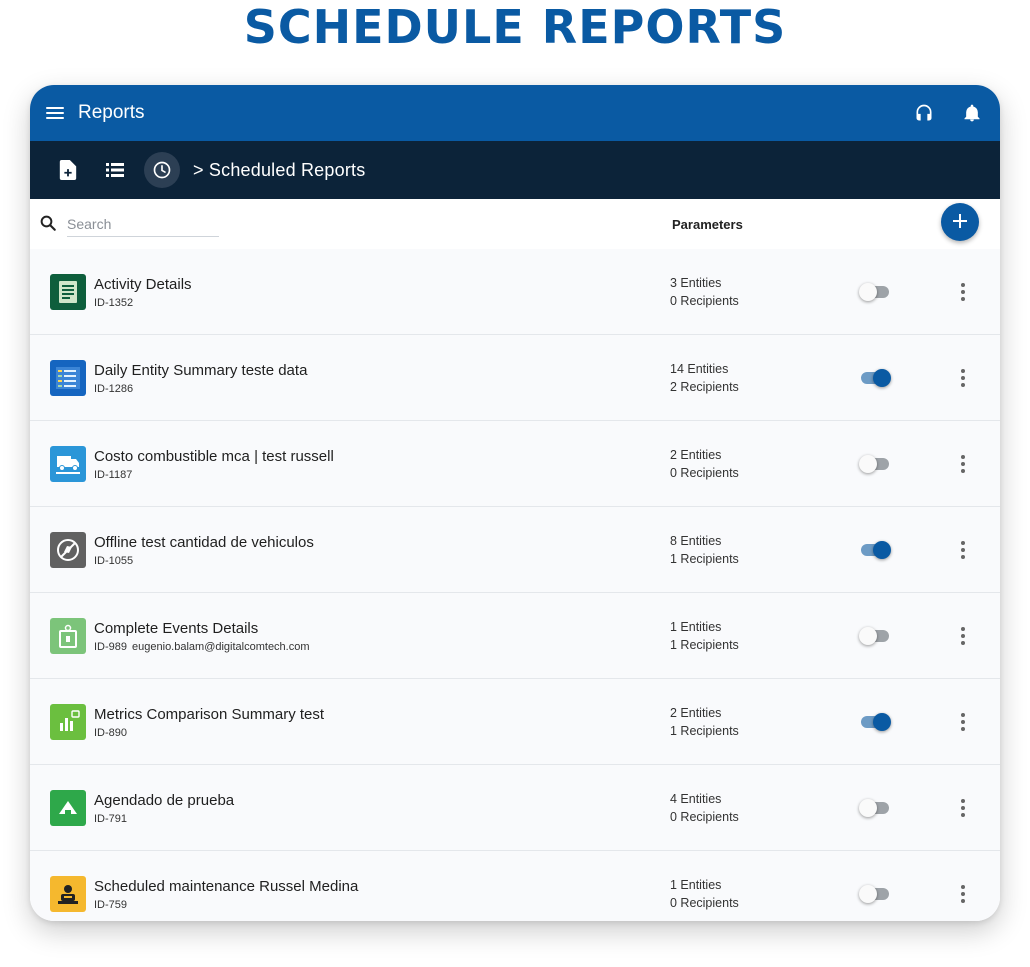 The height and width of the screenshot is (967, 1030). What do you see at coordinates (515, 224) in the screenshot?
I see `list-header: Parameters` at bounding box center [515, 224].